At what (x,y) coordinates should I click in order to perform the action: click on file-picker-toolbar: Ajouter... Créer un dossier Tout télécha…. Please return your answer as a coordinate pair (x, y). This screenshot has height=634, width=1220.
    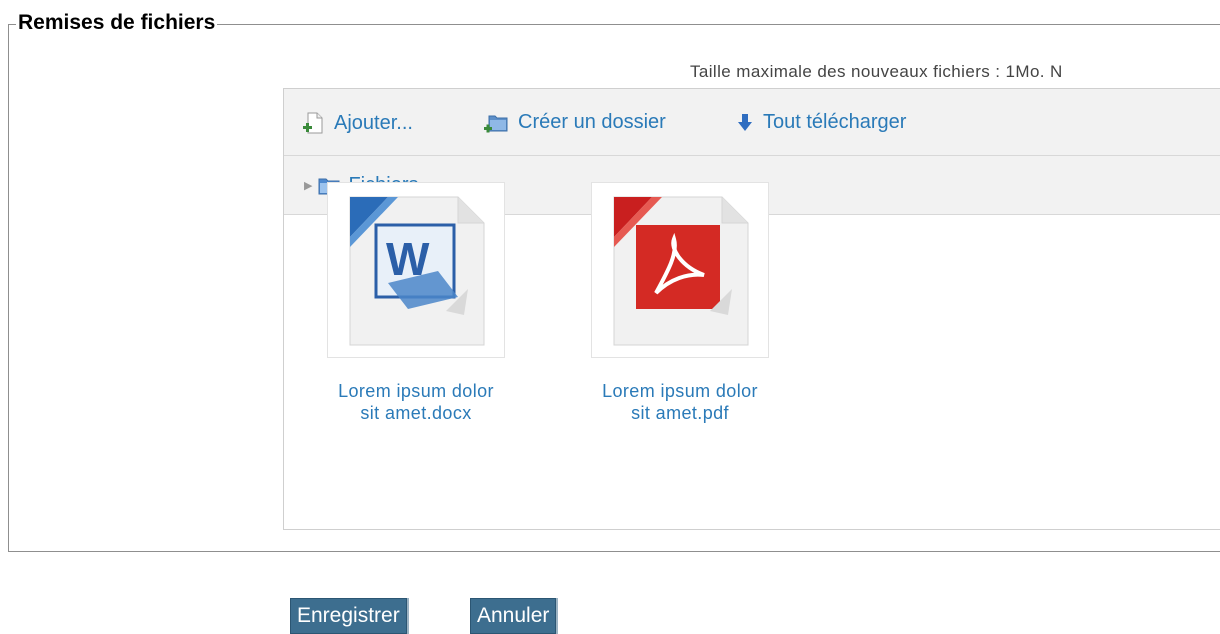
    Looking at the image, I should click on (752, 122).